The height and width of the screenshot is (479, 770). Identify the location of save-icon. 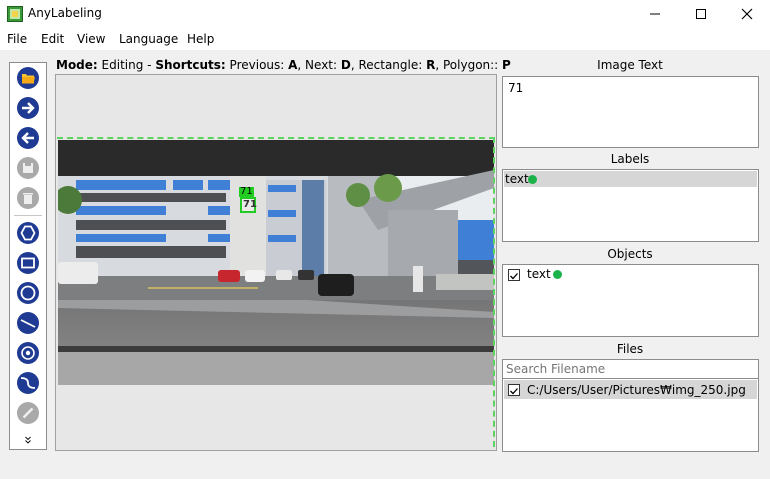
(28, 168).